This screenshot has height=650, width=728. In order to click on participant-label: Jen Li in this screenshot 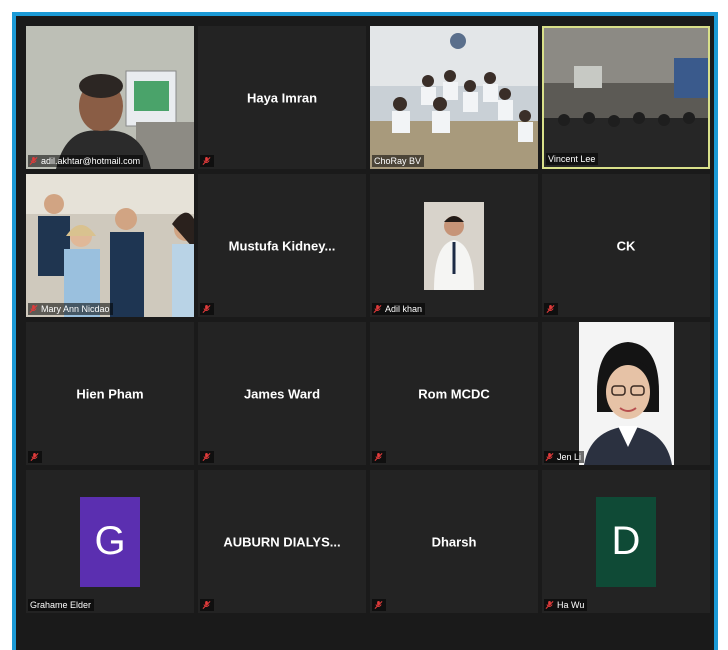, I will do `click(564, 457)`.